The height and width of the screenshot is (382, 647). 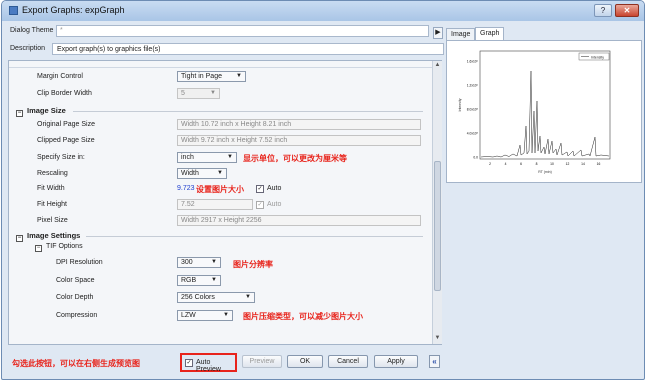 I want to click on fit-width-value: 9.723, so click(x=186, y=188).